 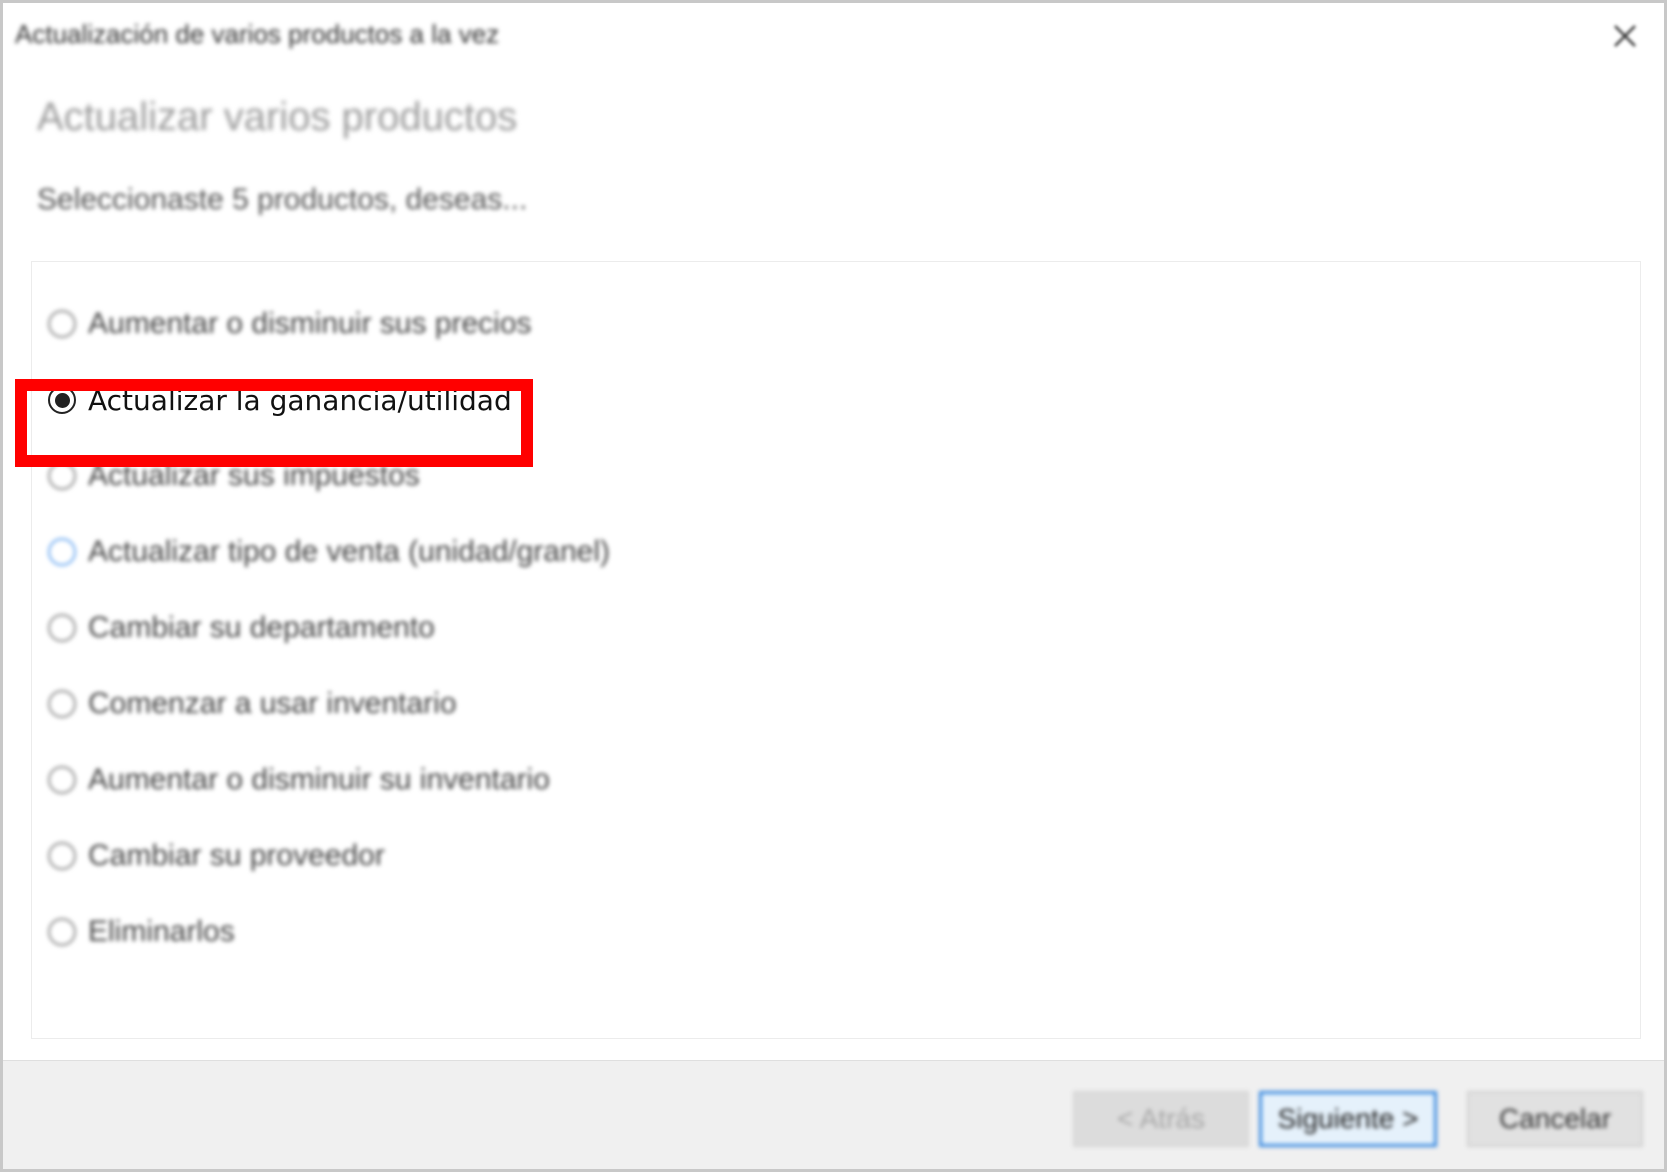 I want to click on option-aumentar-precios: Aumentar o disminuir sus precios, so click(x=290, y=324).